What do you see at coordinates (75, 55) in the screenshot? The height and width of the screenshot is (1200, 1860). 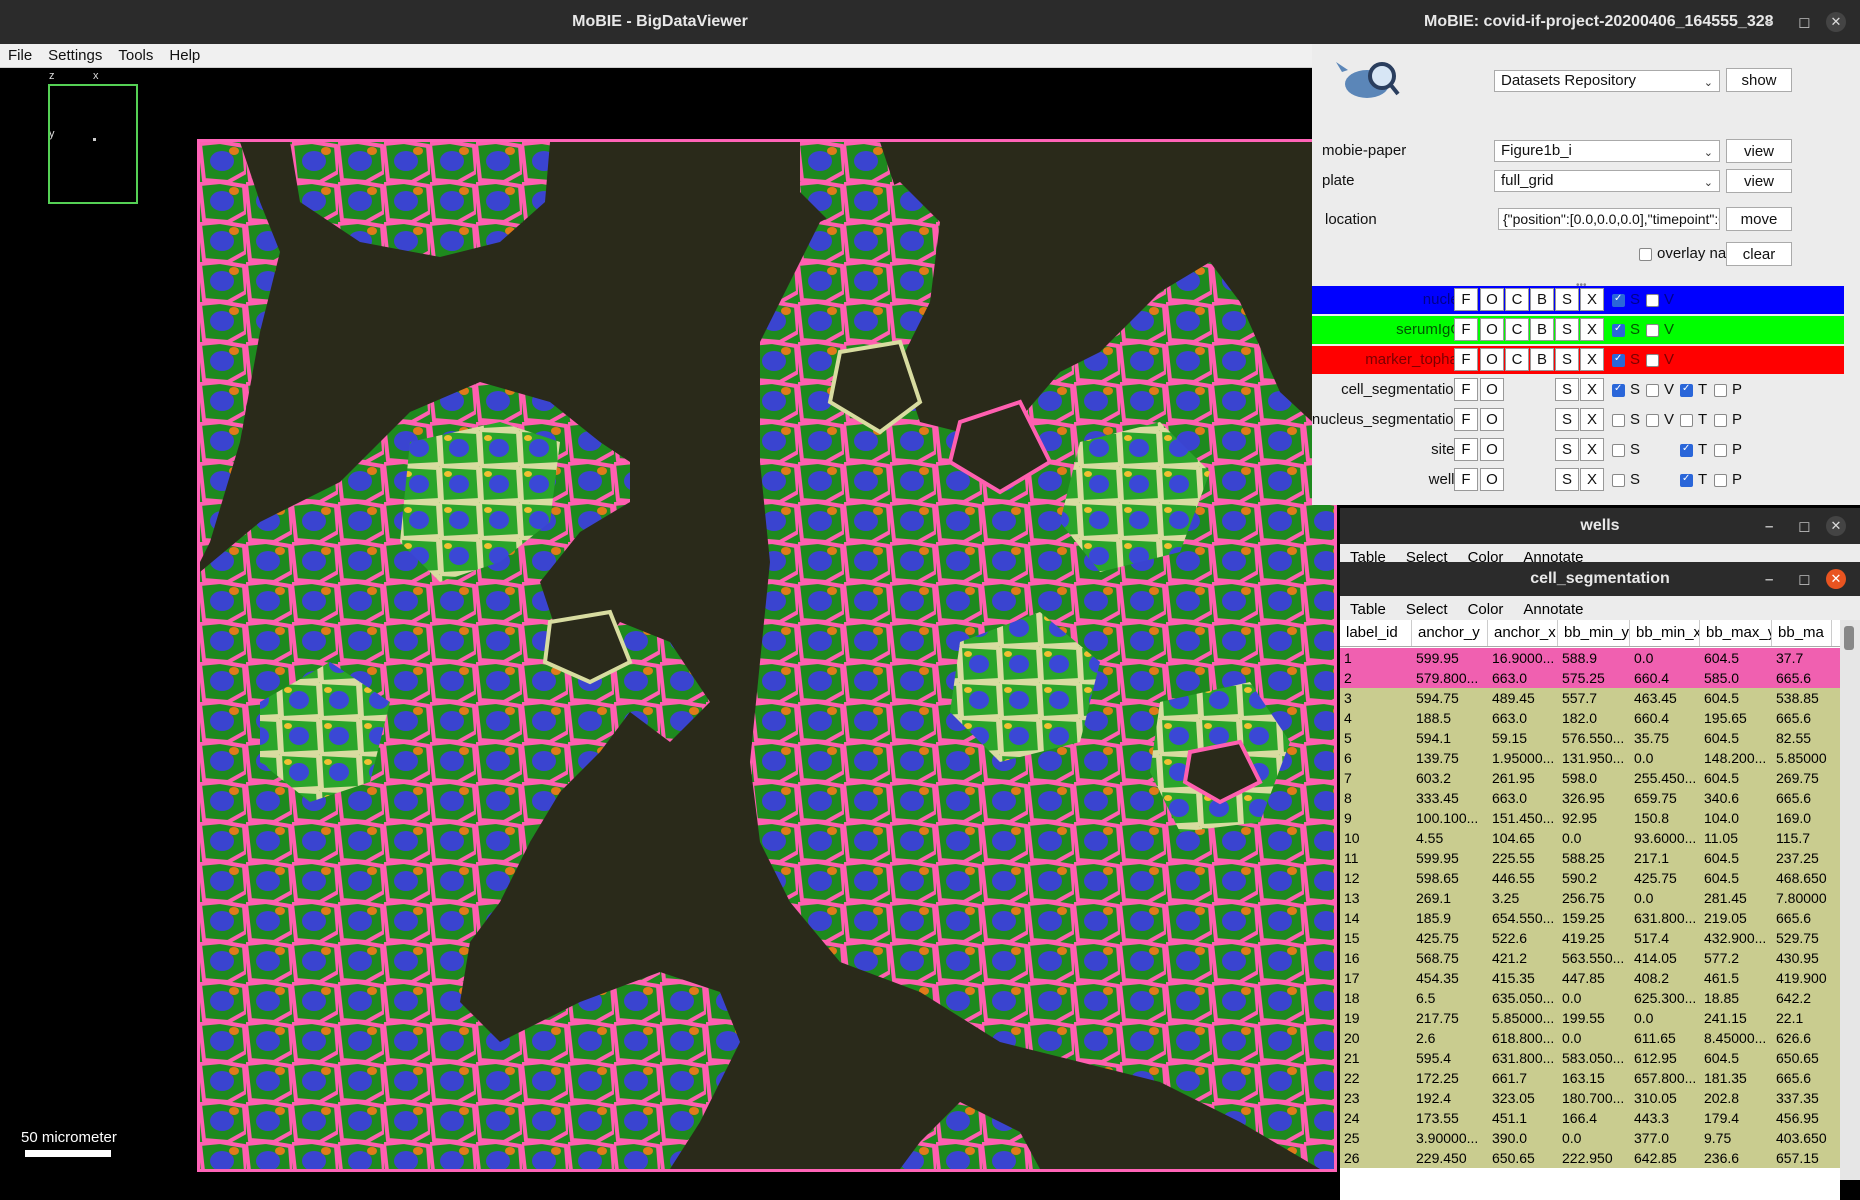 I see `menu-settings: Settings` at bounding box center [75, 55].